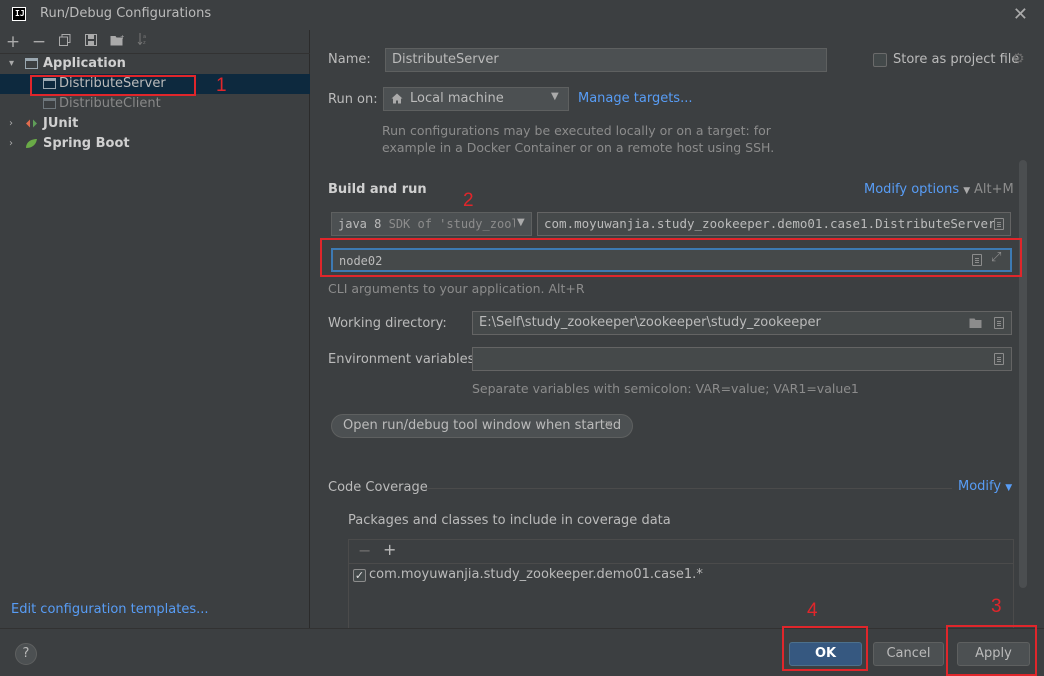 The height and width of the screenshot is (676, 1044). What do you see at coordinates (457, 98) in the screenshot?
I see `run-on-value: Local machine` at bounding box center [457, 98].